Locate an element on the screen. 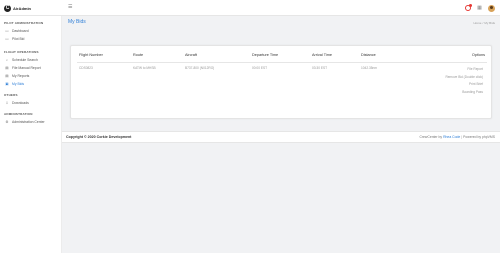 Image resolution: width=500 pixels, height=253 pixels. remove-bid-link: Remove Bid (Double click) is located at coordinates (448, 78).